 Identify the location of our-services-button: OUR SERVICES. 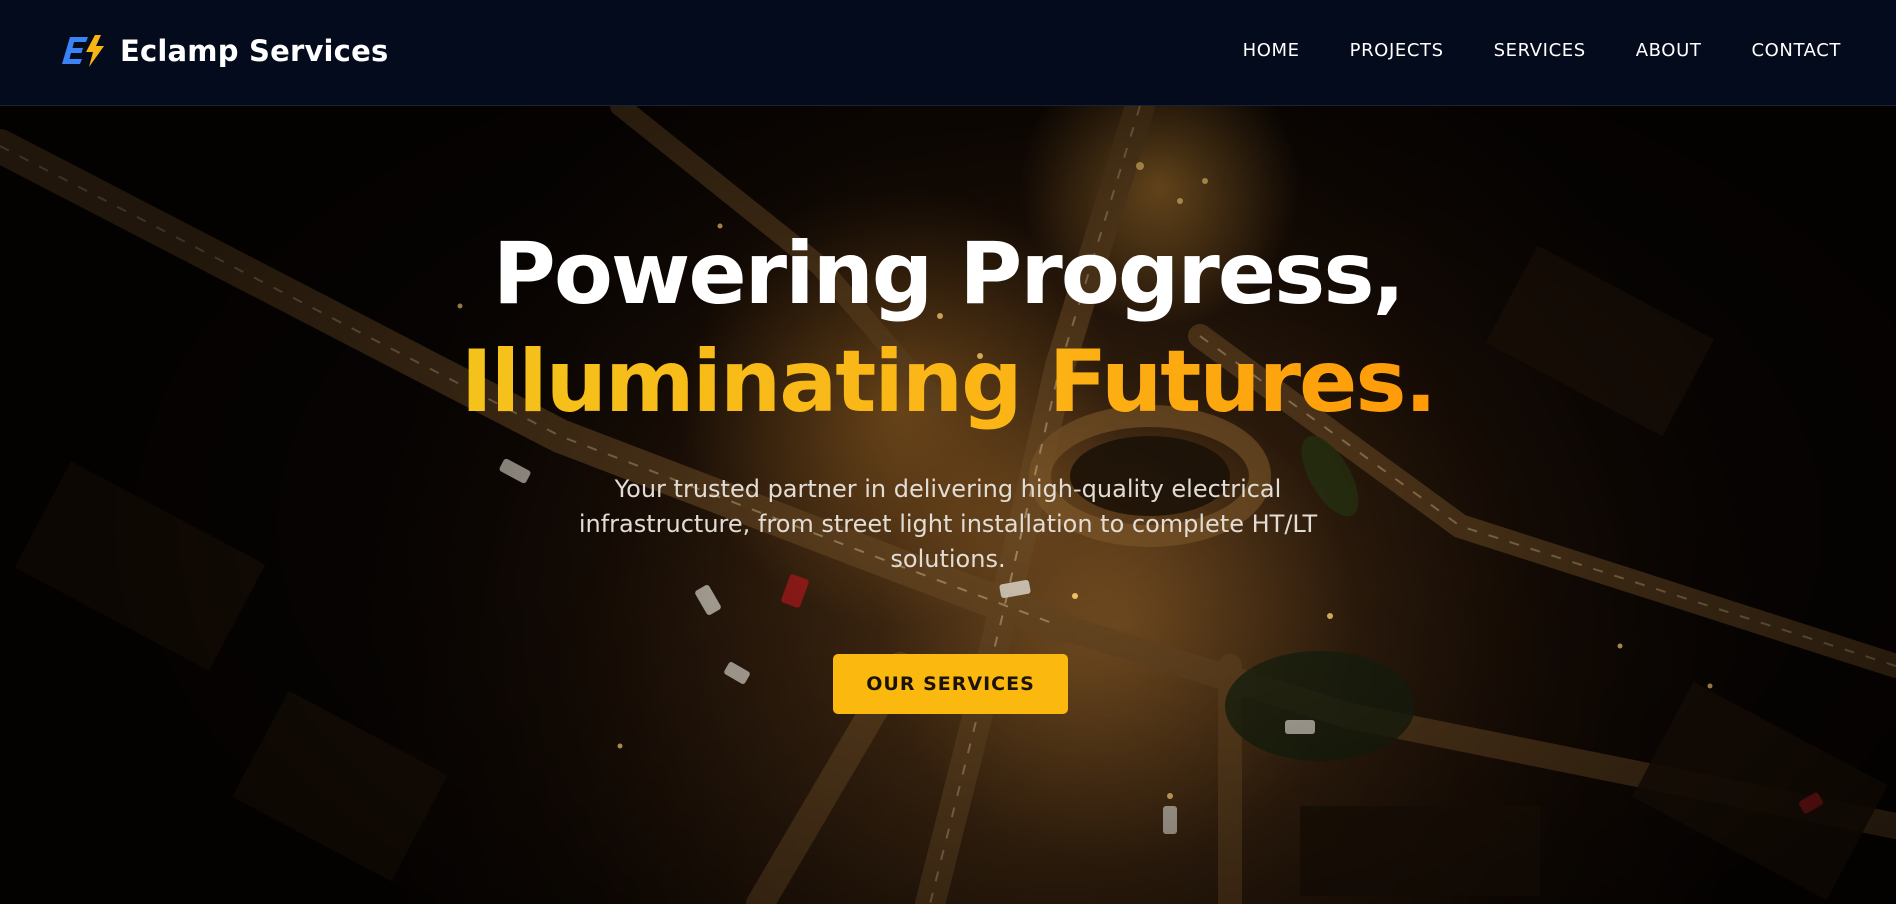
(950, 684).